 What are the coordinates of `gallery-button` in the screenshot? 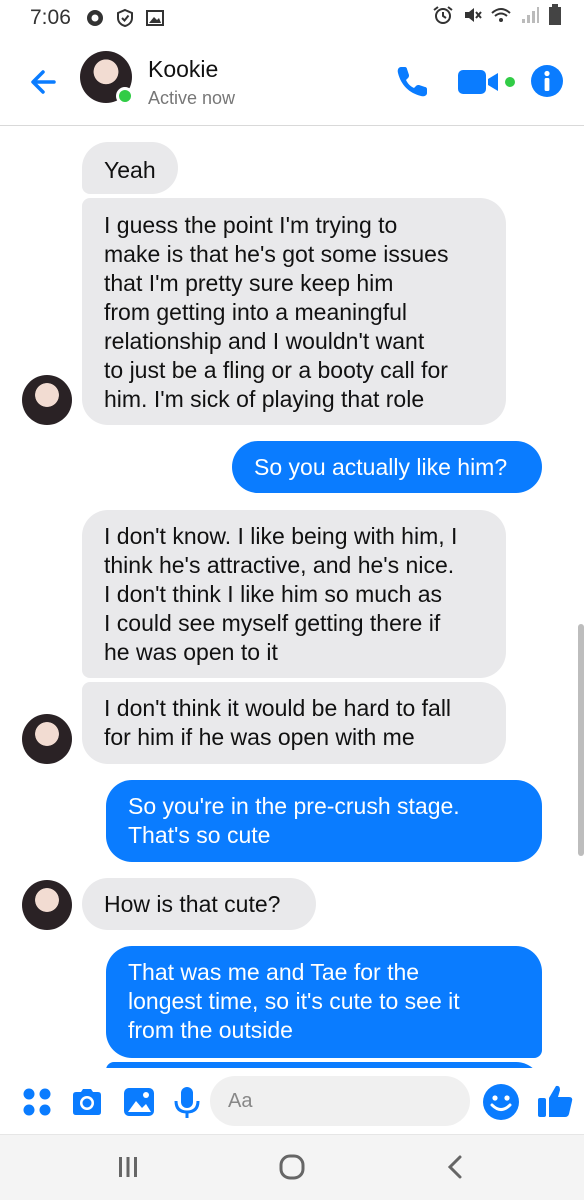 It's located at (139, 1102).